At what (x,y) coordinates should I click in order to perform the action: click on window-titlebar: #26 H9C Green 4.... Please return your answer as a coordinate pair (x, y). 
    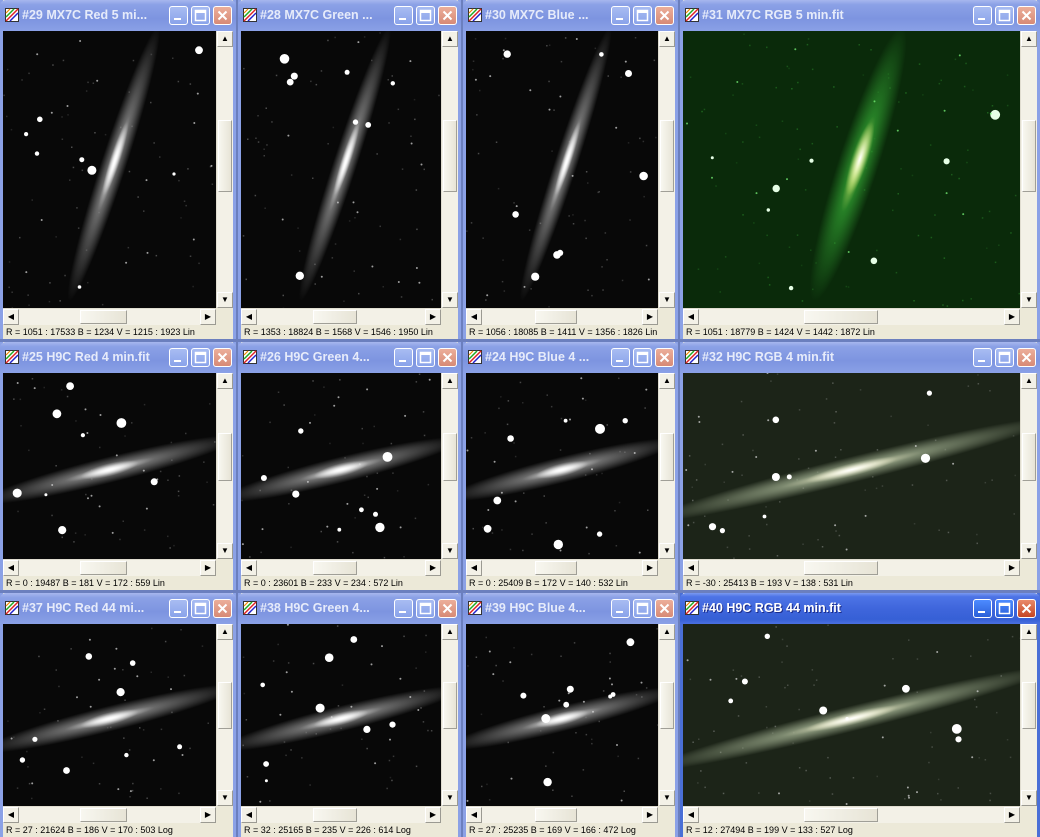
    Looking at the image, I should click on (349, 357).